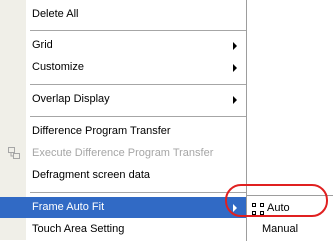 Image resolution: width=333 pixels, height=241 pixels. Describe the element at coordinates (58, 67) in the screenshot. I see `menu-item-label: Customize` at that location.